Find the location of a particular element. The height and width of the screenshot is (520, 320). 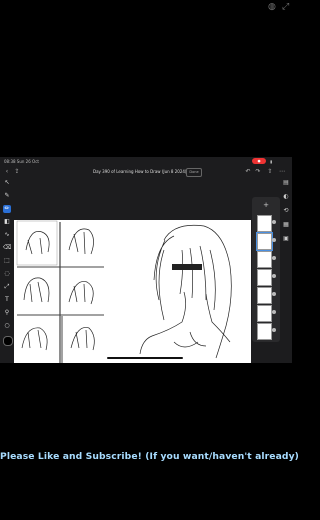

right-rail: ▤ ◐ ⟲ ▦ ▣ is located at coordinates (286, 269).